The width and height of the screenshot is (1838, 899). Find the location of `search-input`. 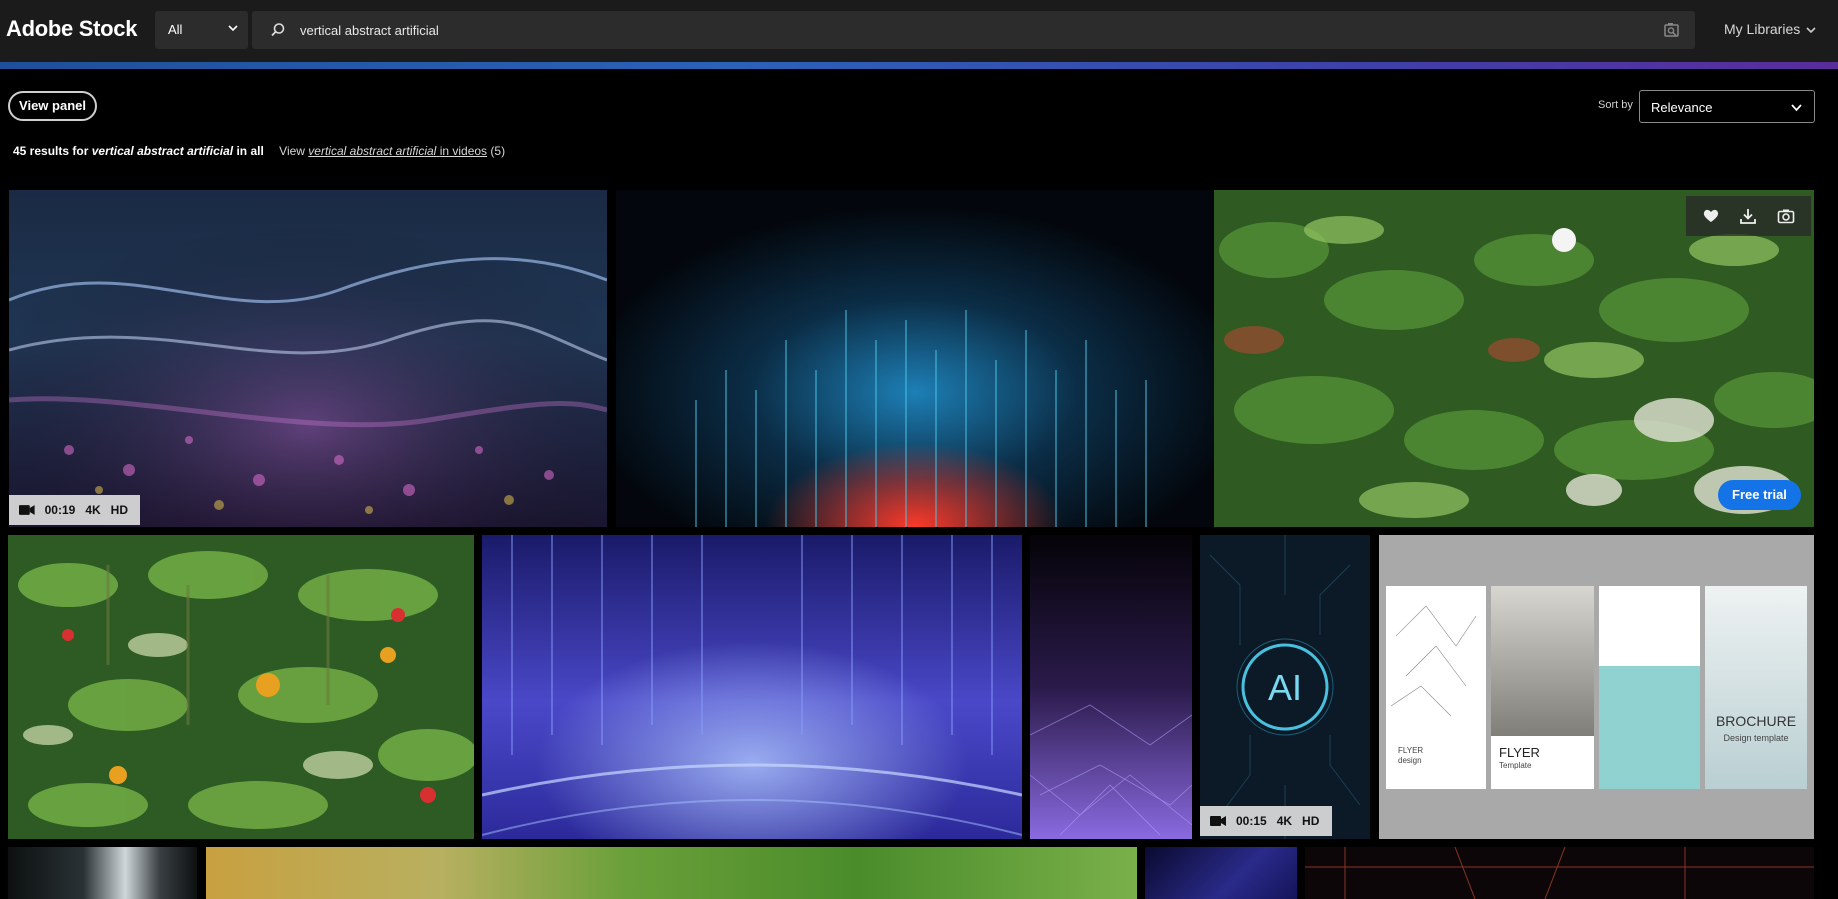

search-input is located at coordinates (950, 30).